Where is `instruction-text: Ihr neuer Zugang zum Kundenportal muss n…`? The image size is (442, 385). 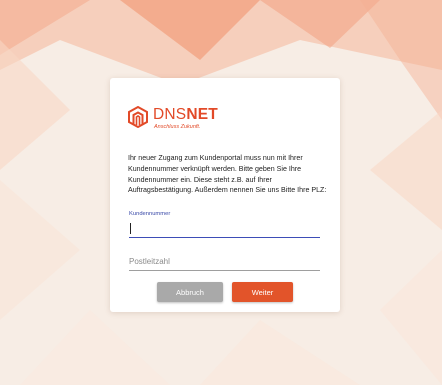
instruction-text: Ihr neuer Zugang zum Kundenportal muss n… is located at coordinates (227, 174).